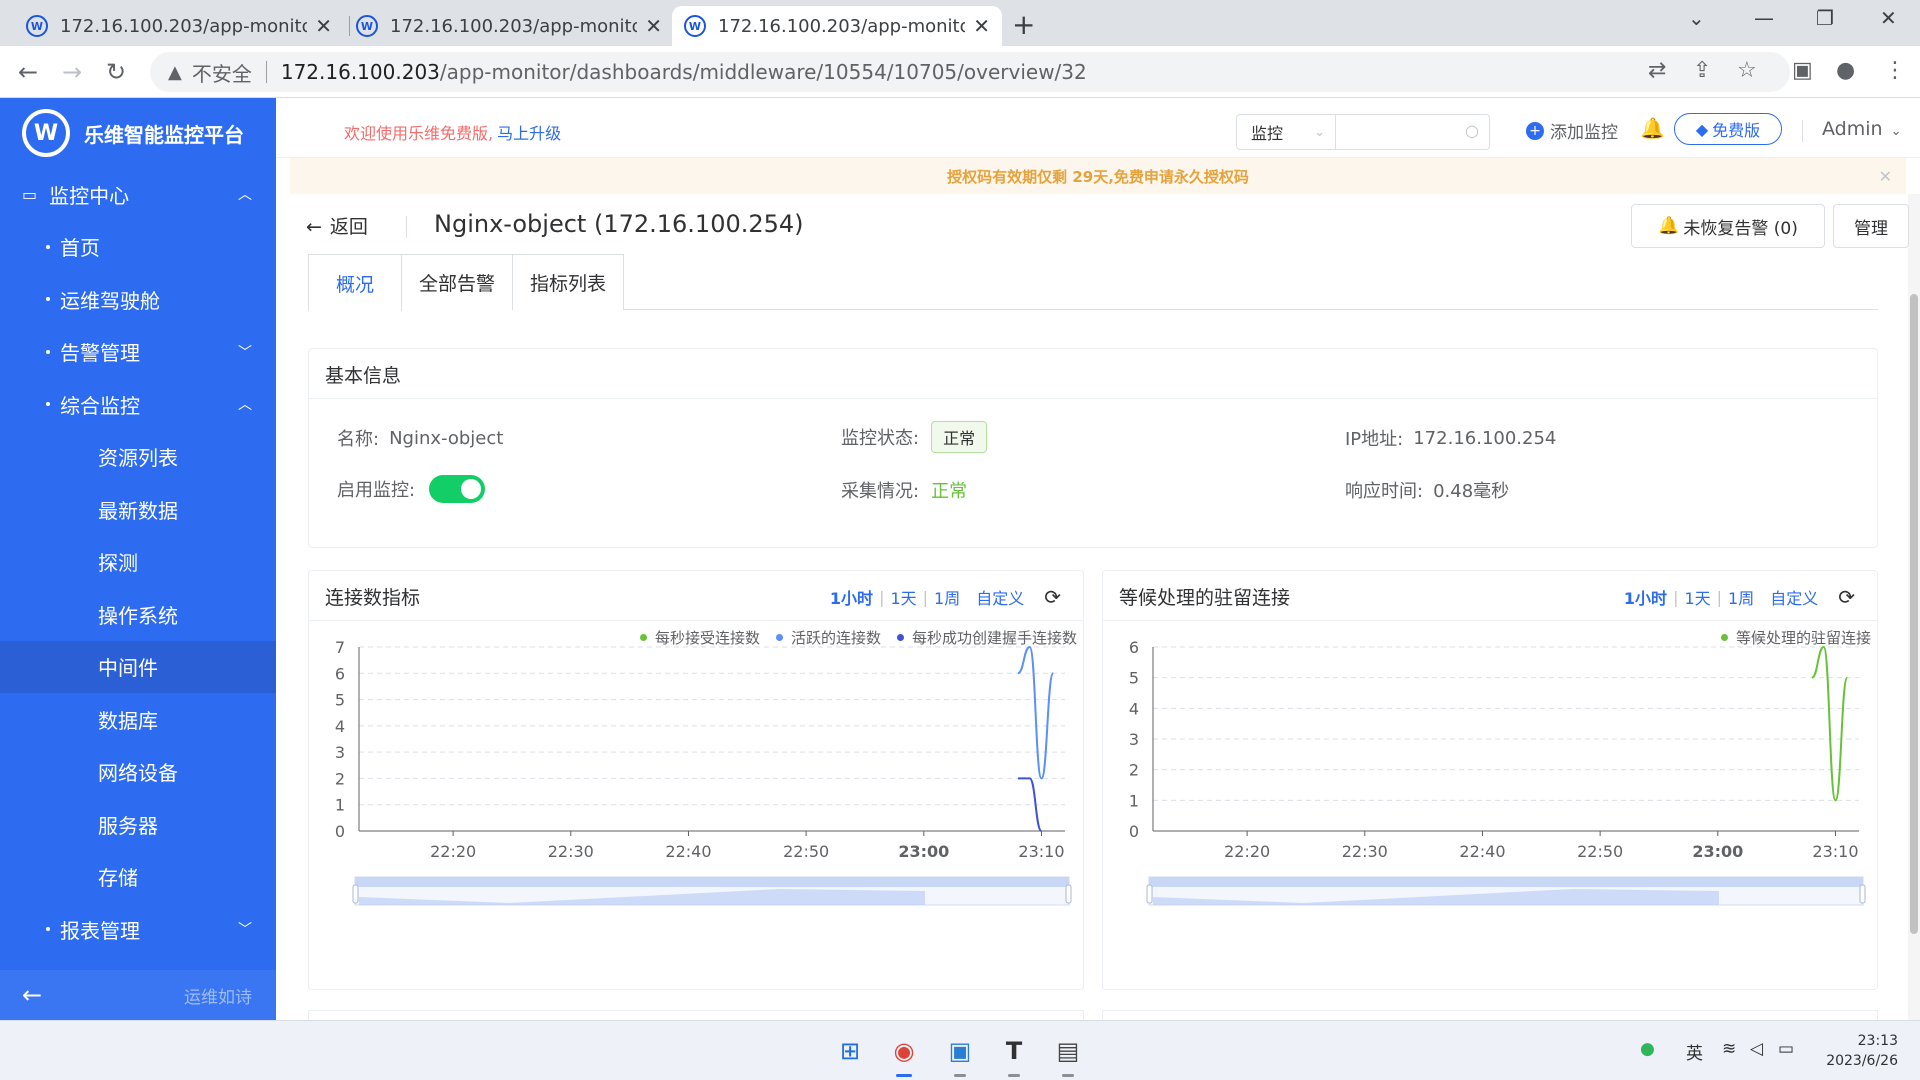 This screenshot has height=1080, width=1920. Describe the element at coordinates (1756, 1049) in the screenshot. I see `volume-icon: ◁` at that location.